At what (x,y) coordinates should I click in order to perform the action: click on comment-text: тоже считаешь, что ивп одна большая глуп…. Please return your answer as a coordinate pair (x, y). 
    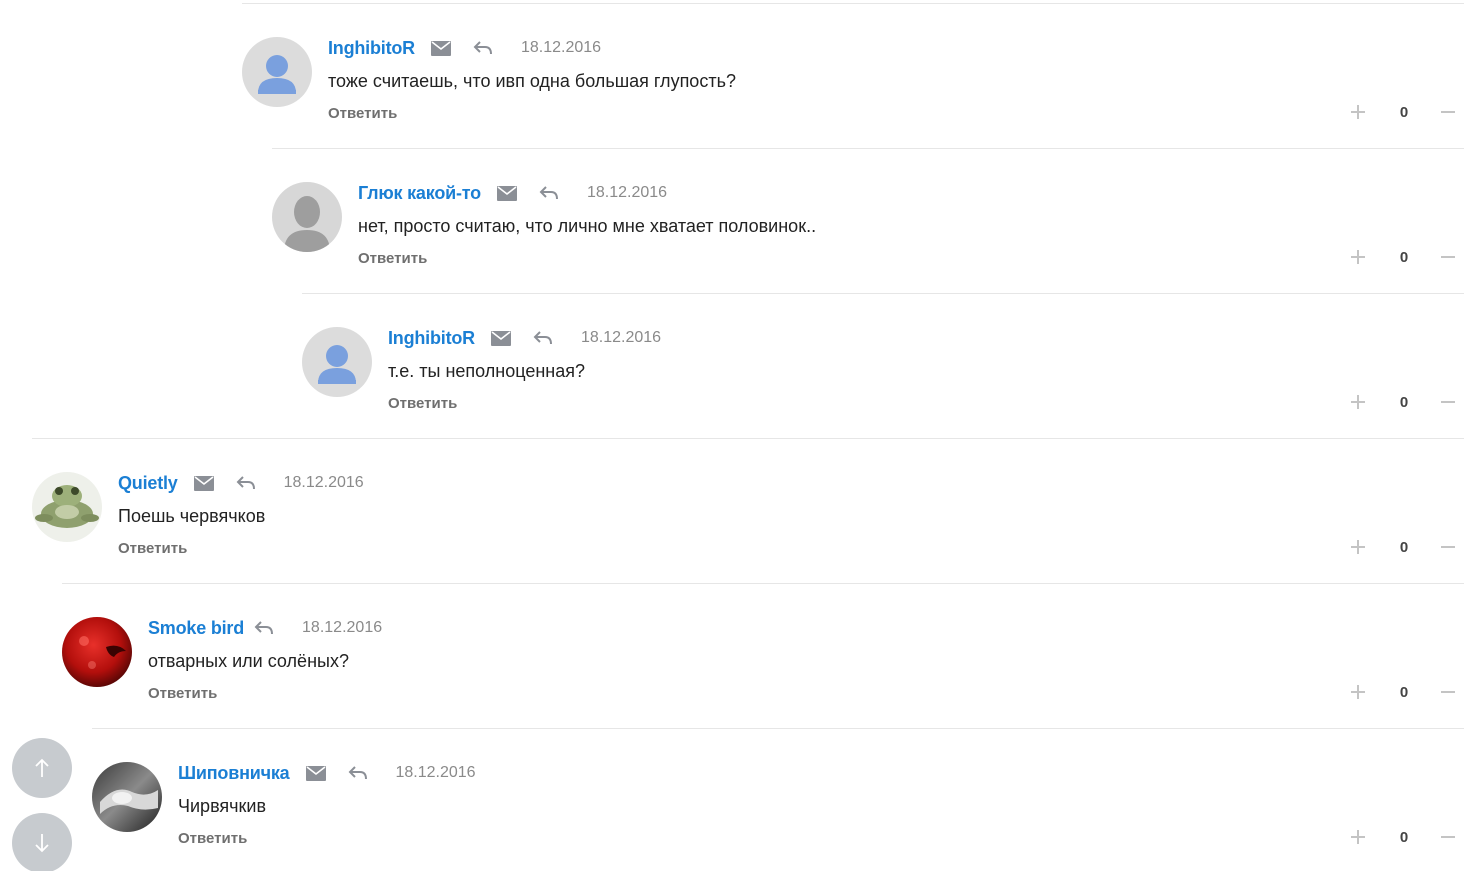
    Looking at the image, I should click on (532, 81).